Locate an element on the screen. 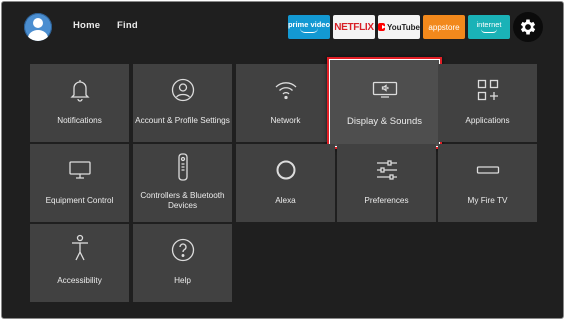  prime-smile-icon is located at coordinates (309, 30).